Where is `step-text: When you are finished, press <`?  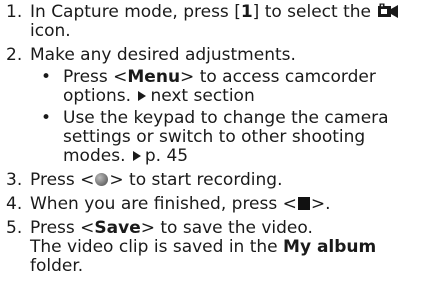 step-text: When you are finished, press < is located at coordinates (163, 204).